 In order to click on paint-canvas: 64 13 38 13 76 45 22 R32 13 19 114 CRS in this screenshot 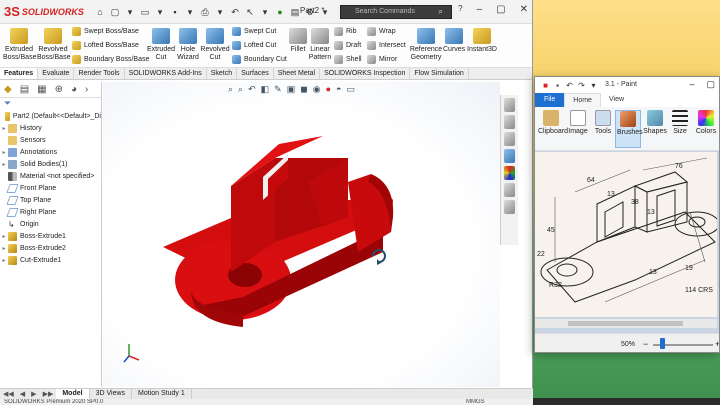, I will do `click(626, 234)`.